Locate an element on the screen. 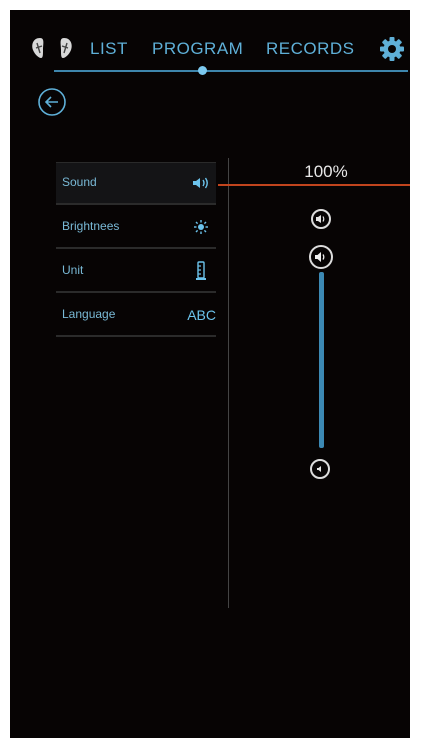  settings-item-sound: Sound is located at coordinates (136, 183).